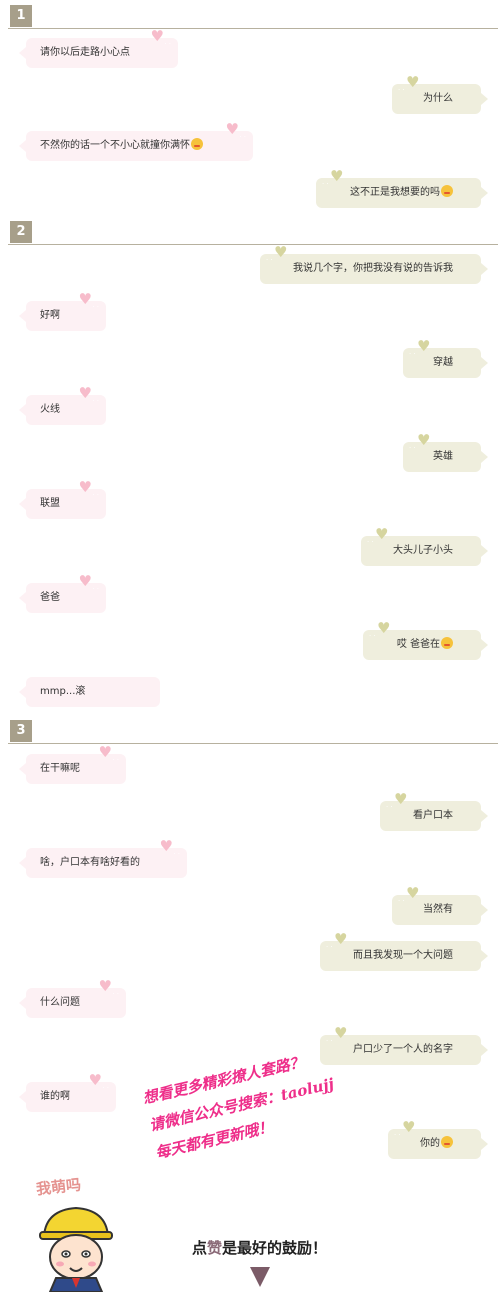 The height and width of the screenshot is (1296, 500). I want to click on section-header-3: 3, so click(253, 732).